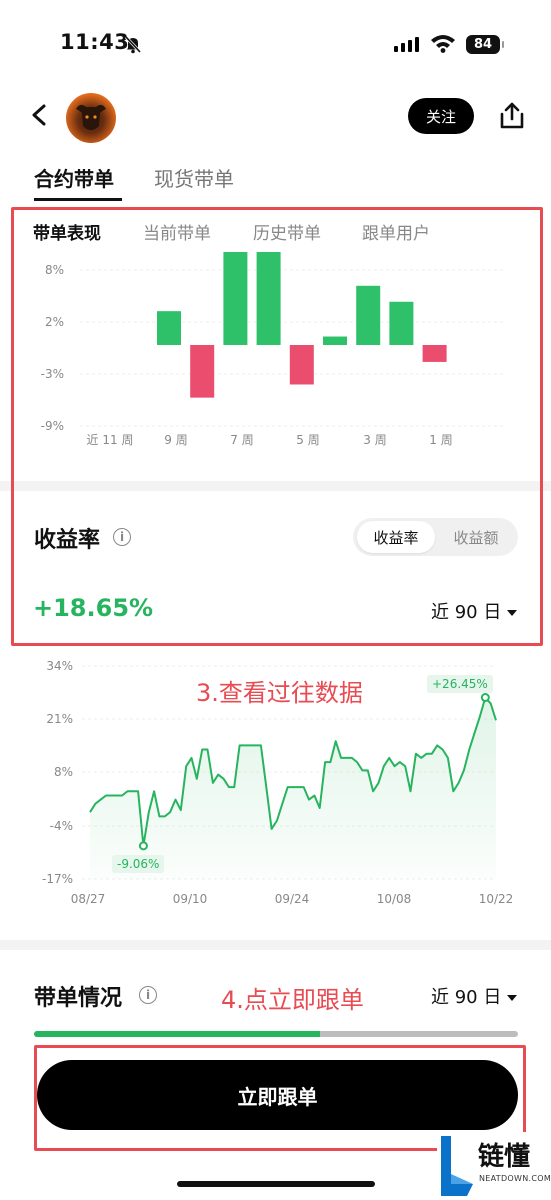 The height and width of the screenshot is (1200, 551). I want to click on x-tick-label: 9 周, so click(175, 440).